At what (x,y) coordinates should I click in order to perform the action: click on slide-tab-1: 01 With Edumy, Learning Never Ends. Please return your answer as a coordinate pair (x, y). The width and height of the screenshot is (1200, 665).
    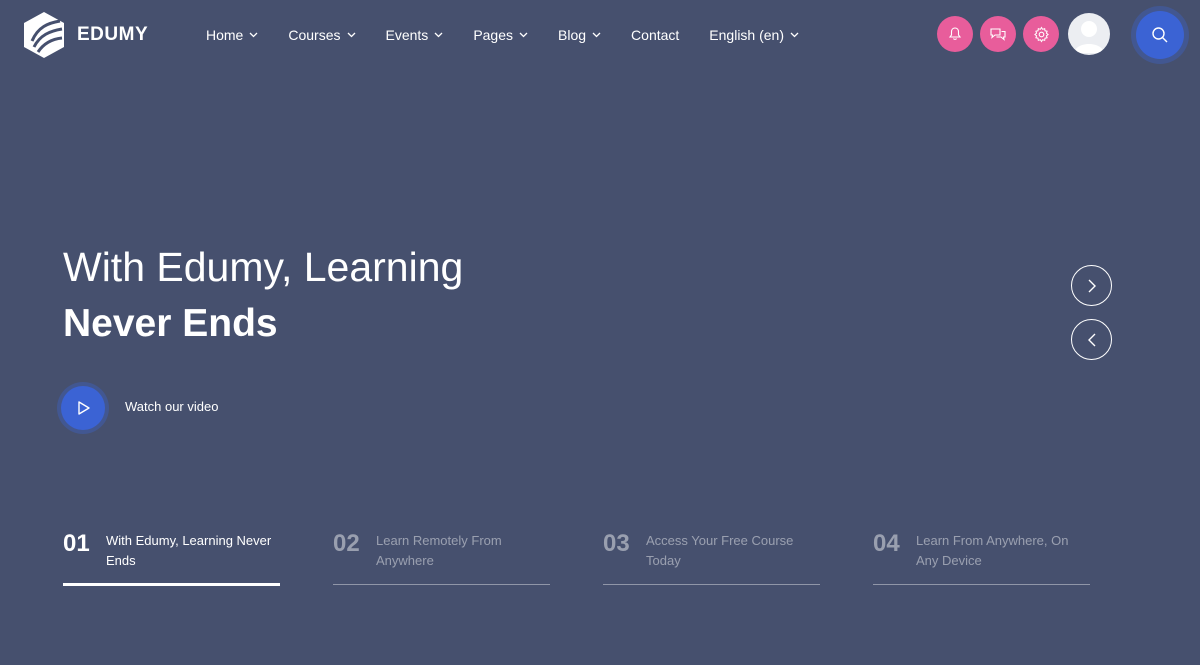
    Looking at the image, I should click on (171, 557).